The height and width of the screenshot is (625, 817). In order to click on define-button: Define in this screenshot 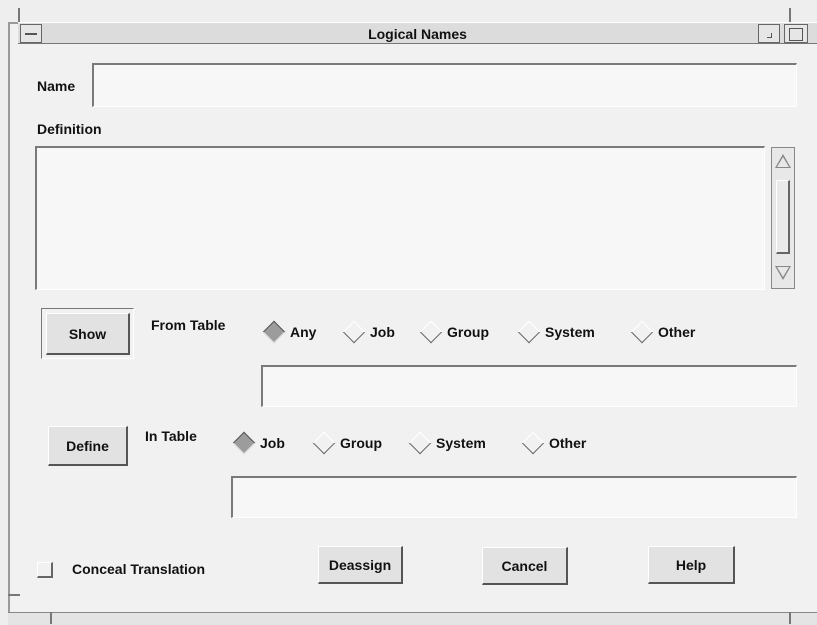, I will do `click(88, 446)`.